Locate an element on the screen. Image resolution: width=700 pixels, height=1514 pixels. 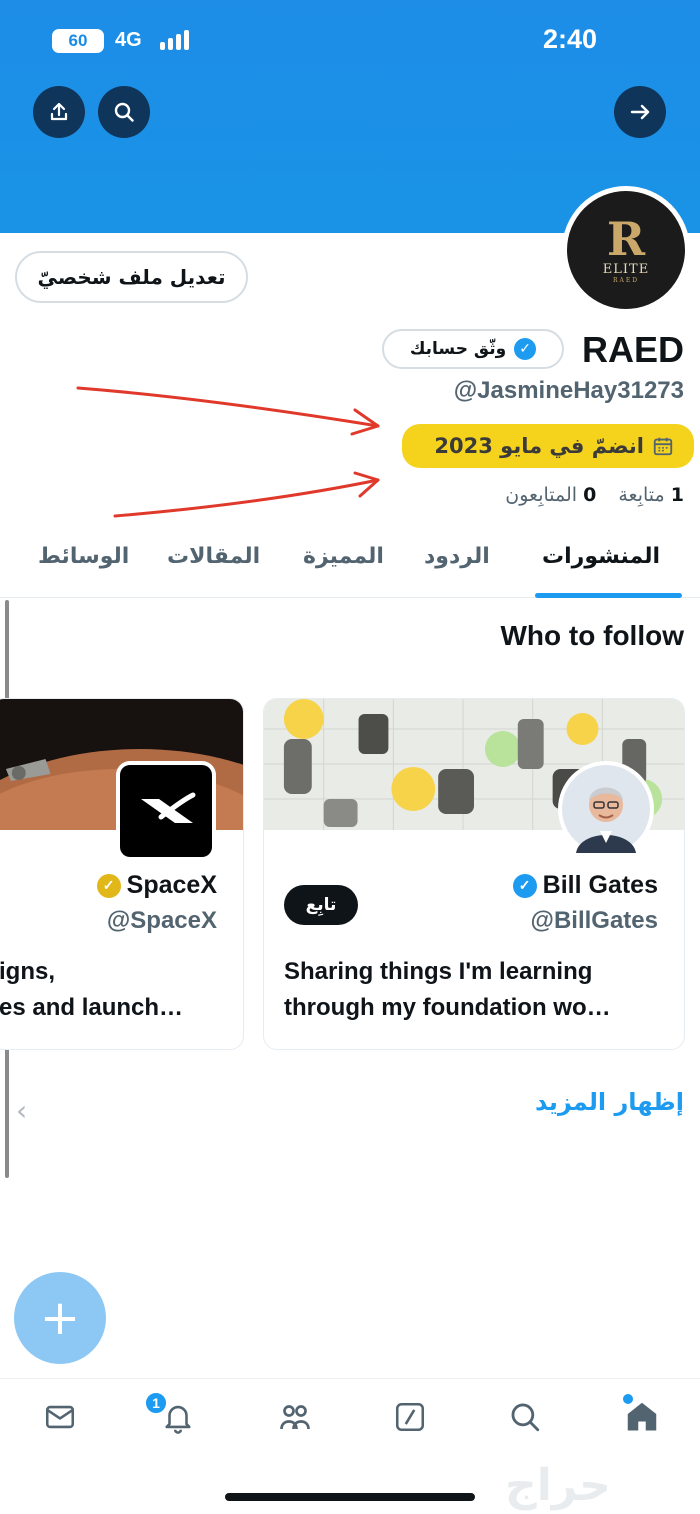
verified-badge-icon: ✓ is located at coordinates (524, 885).